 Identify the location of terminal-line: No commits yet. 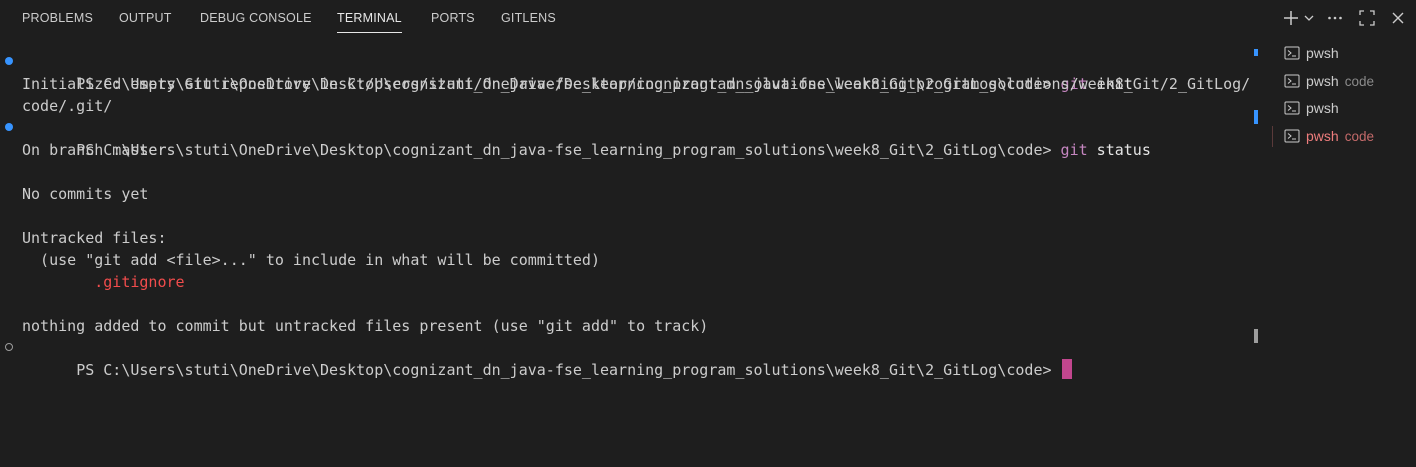
(85, 194).